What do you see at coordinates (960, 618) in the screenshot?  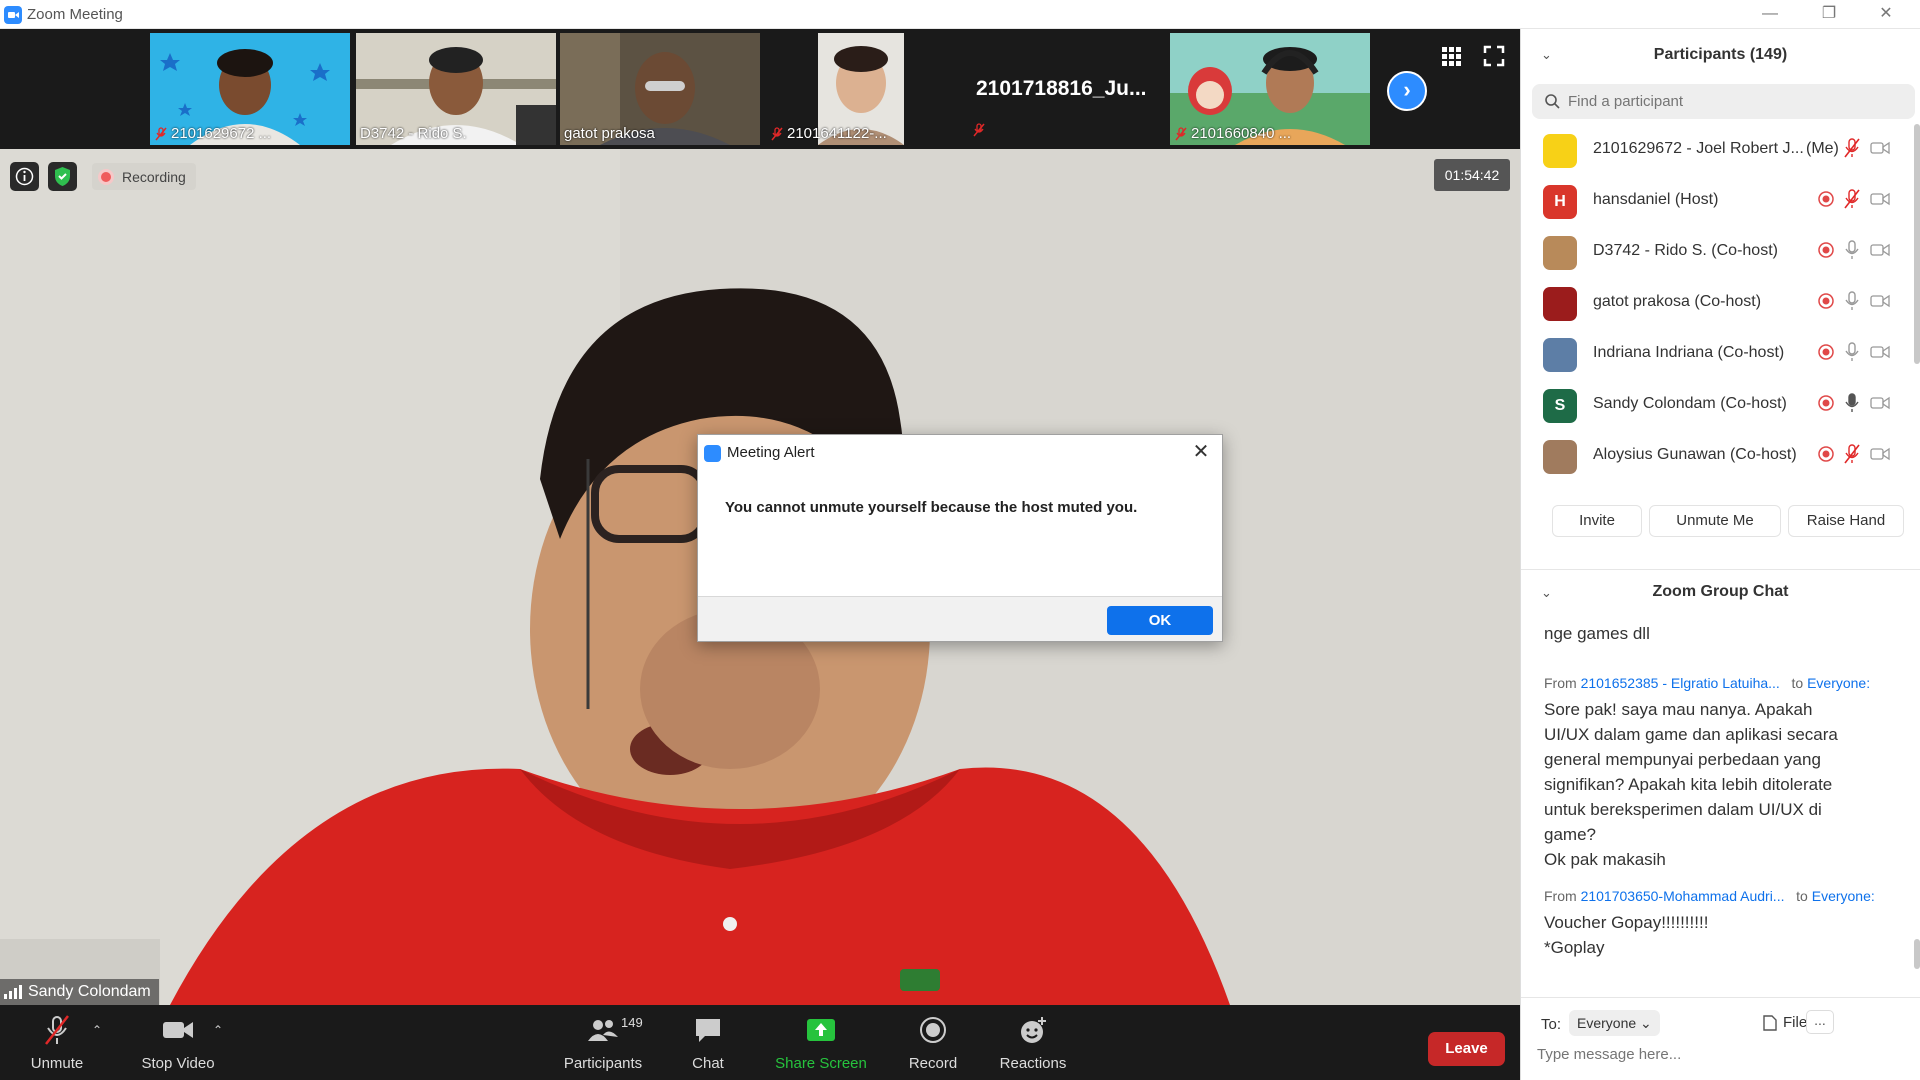 I see `dialog-footer: OK` at bounding box center [960, 618].